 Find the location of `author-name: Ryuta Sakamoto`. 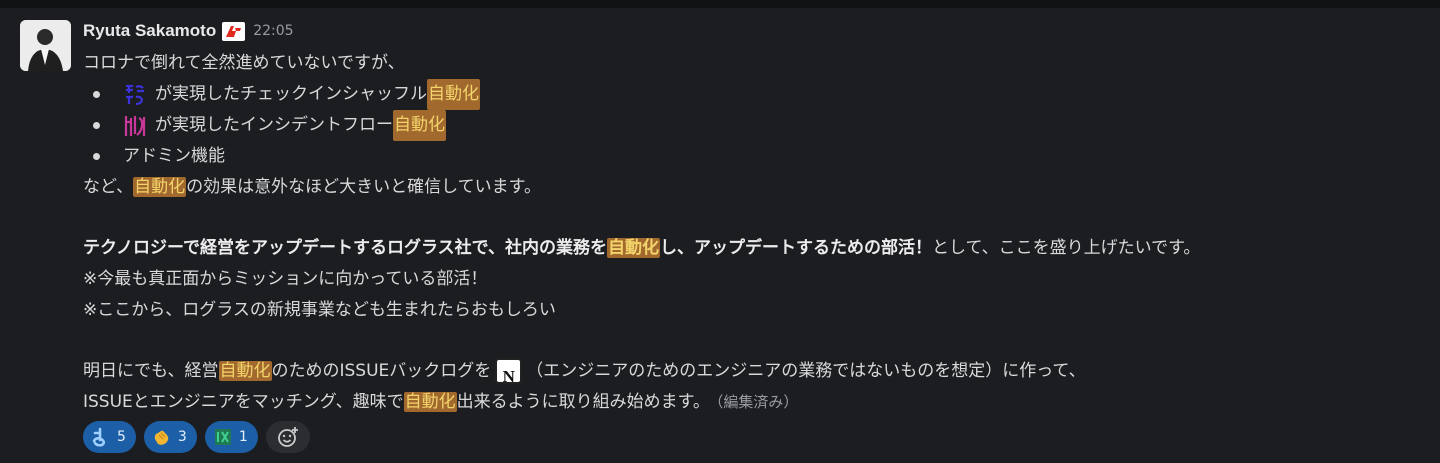

author-name: Ryuta Sakamoto is located at coordinates (149, 31).